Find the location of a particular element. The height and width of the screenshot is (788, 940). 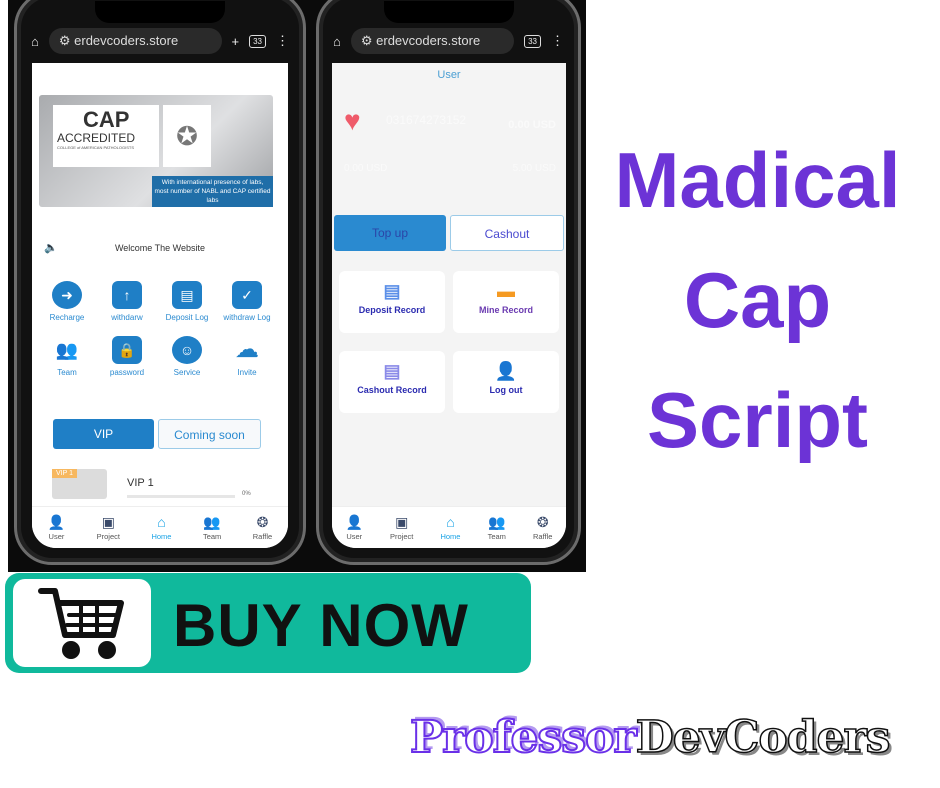

right-value: 5.00 USD is located at coordinates (534, 168).